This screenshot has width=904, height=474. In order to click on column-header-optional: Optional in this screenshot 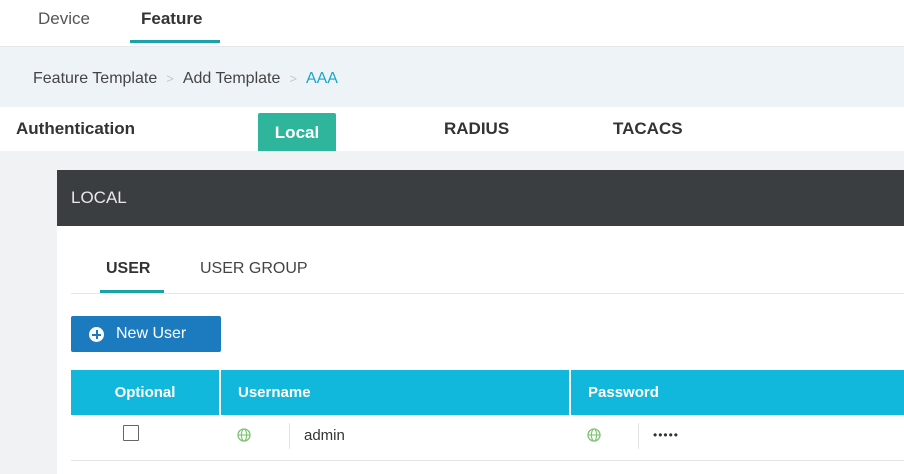, I will do `click(145, 392)`.